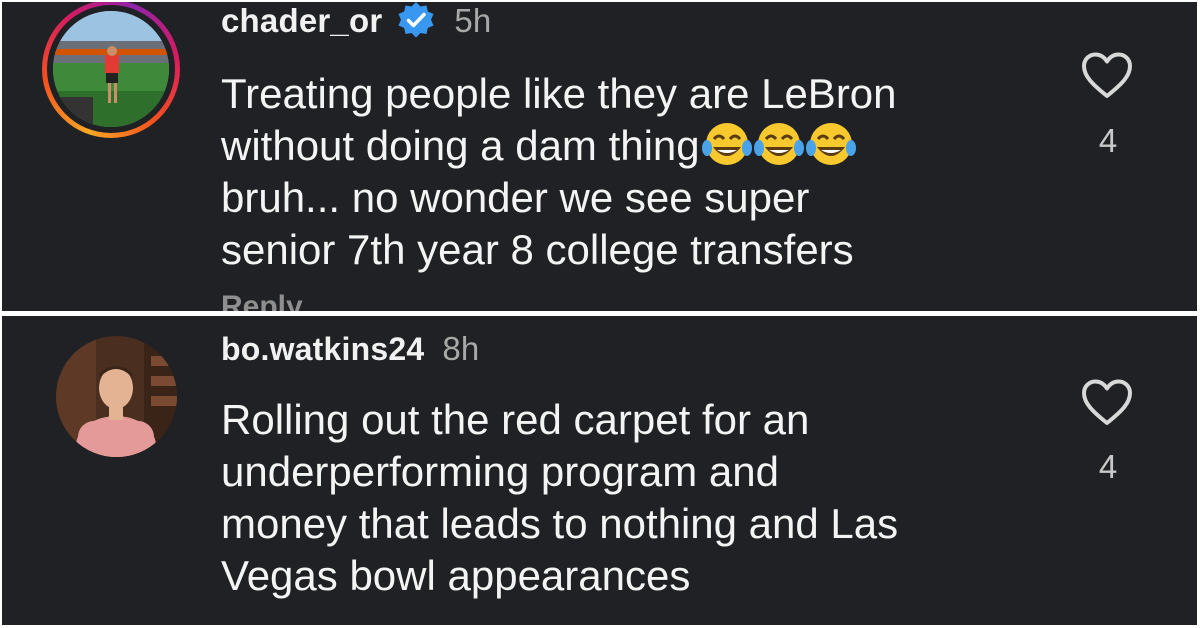 This screenshot has width=1200, height=628. What do you see at coordinates (262, 300) in the screenshot?
I see `reply-button: Reply` at bounding box center [262, 300].